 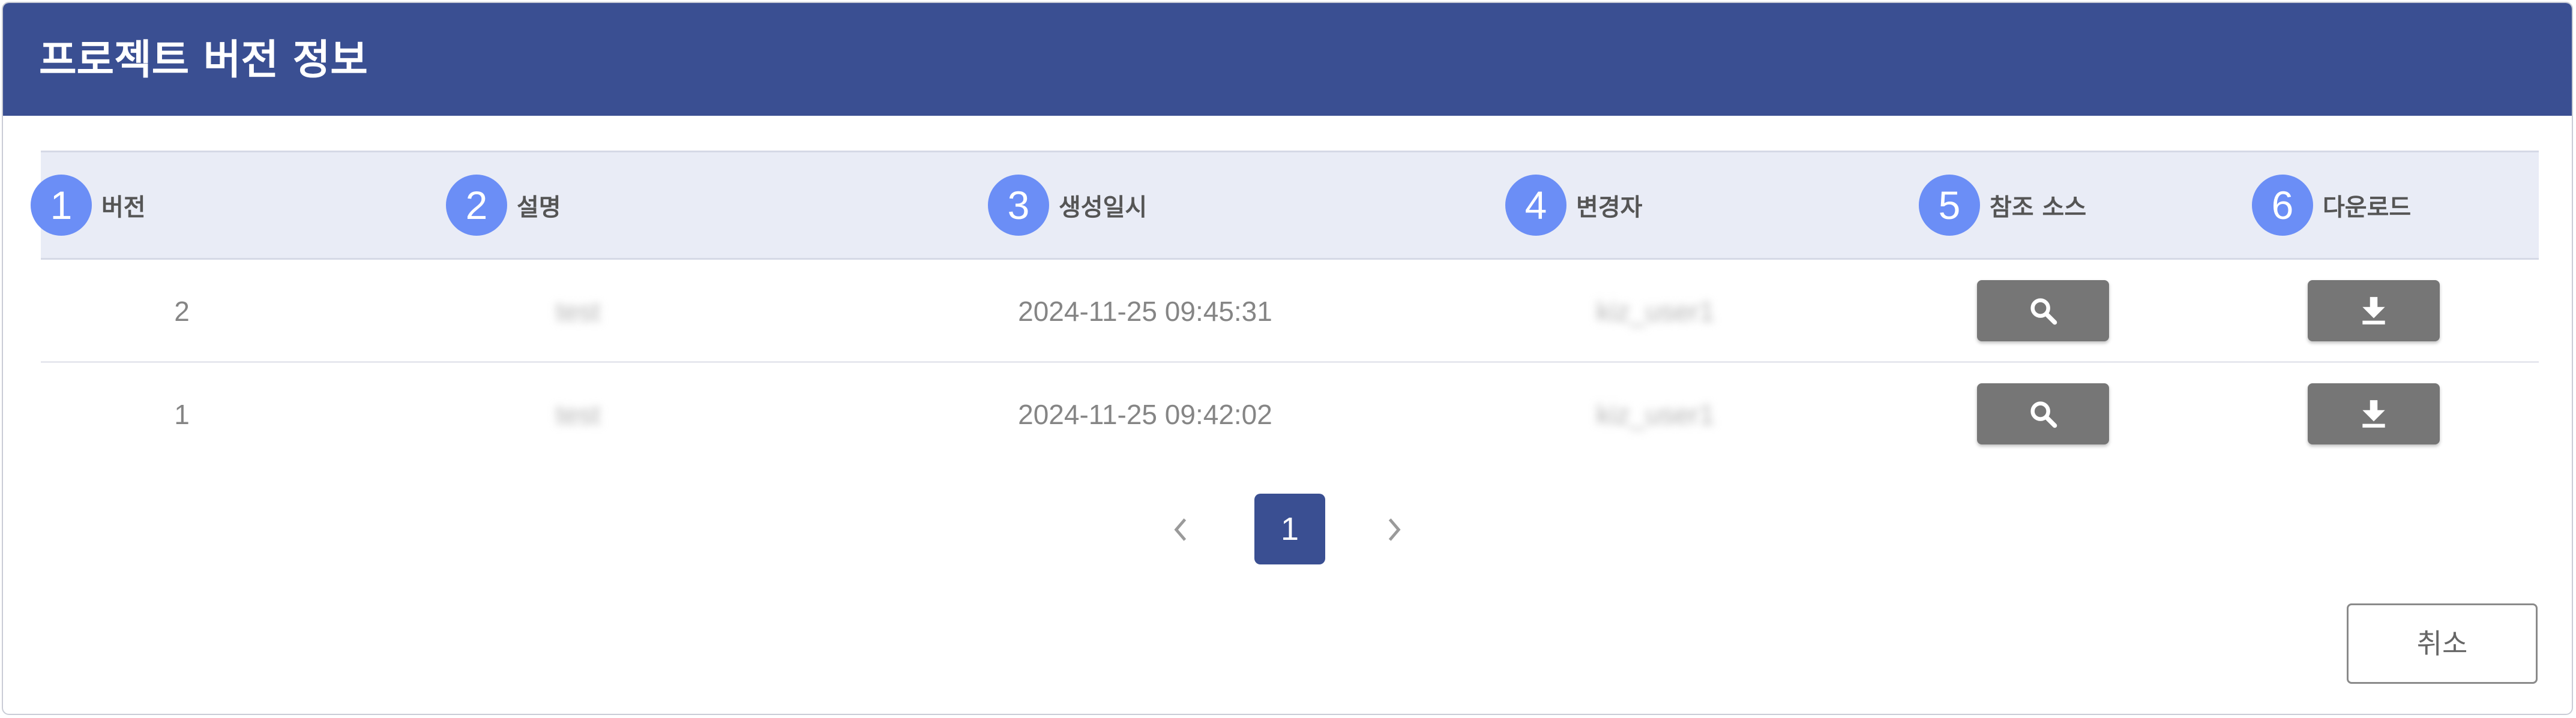 What do you see at coordinates (2367, 207) in the screenshot?
I see `column-label: 다운로드` at bounding box center [2367, 207].